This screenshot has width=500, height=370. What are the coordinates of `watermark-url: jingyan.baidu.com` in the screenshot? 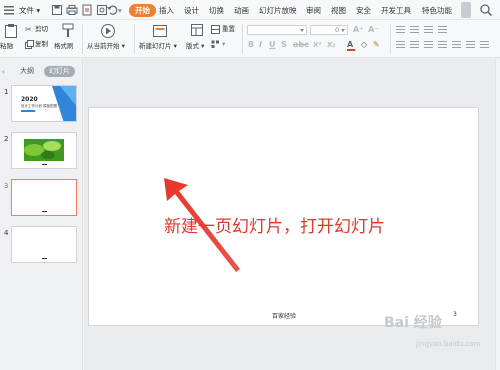 It's located at (448, 344).